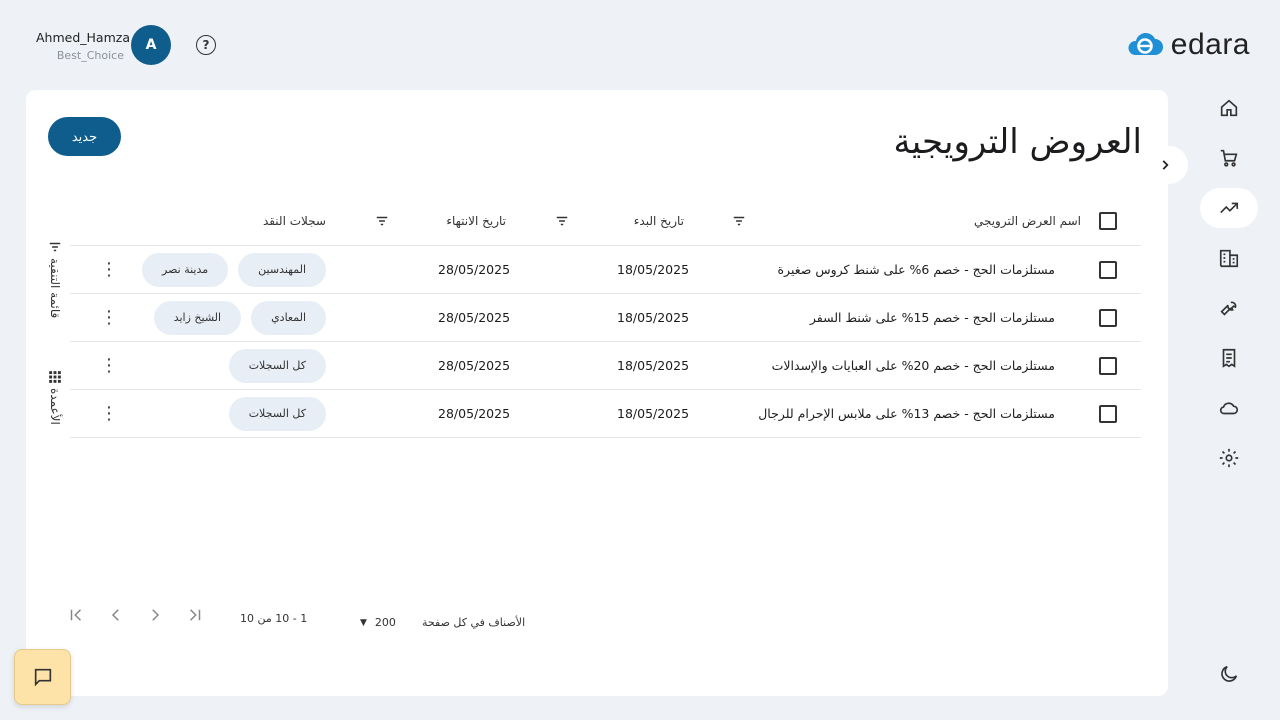 This screenshot has width=1280, height=720. I want to click on receipt-icon, so click(1229, 358).